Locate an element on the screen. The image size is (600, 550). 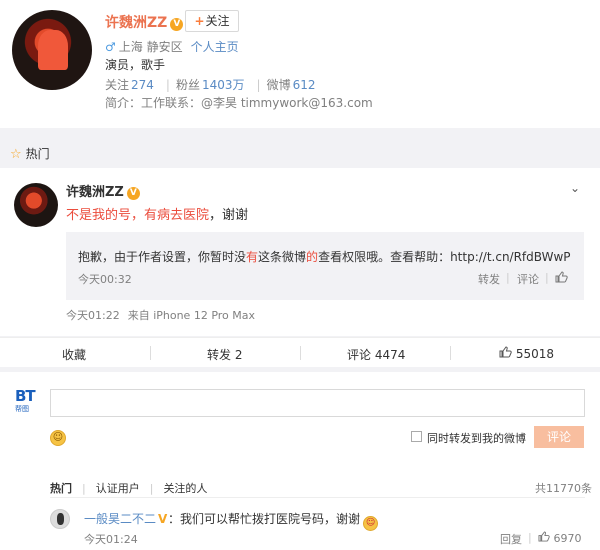
tab-following: 关注的人 is located at coordinates (185, 488).